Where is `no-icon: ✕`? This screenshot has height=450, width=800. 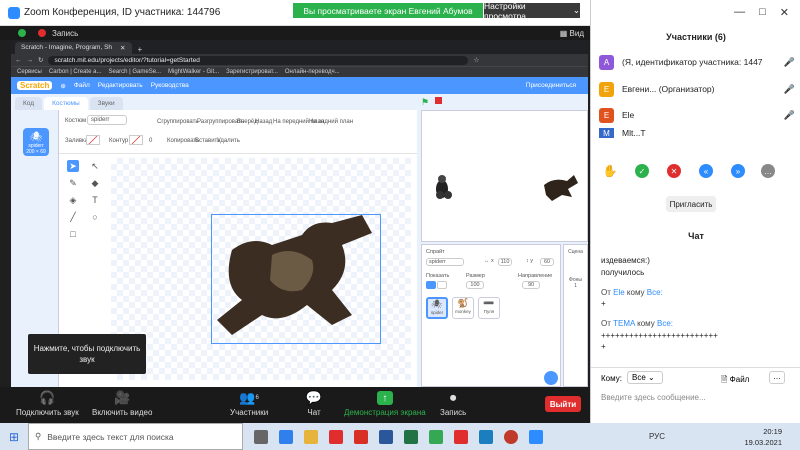
no-icon: ✕ is located at coordinates (674, 171).